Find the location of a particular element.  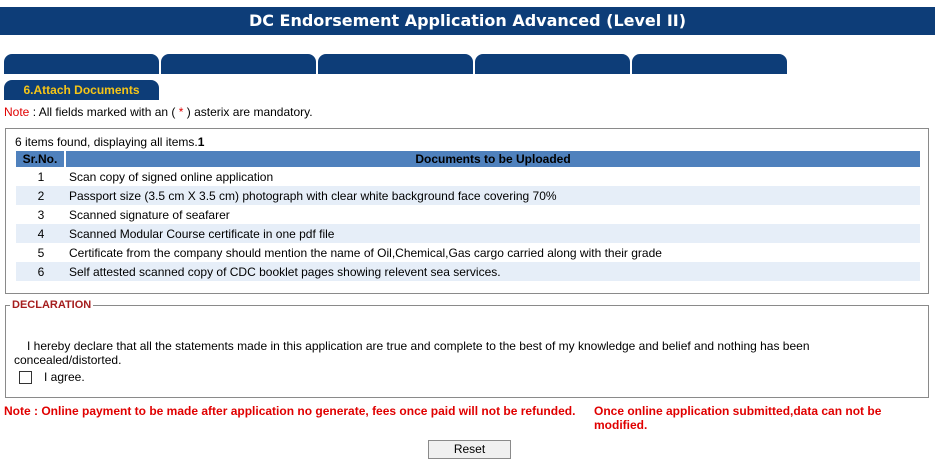

agree-label: I agree. is located at coordinates (64, 377).